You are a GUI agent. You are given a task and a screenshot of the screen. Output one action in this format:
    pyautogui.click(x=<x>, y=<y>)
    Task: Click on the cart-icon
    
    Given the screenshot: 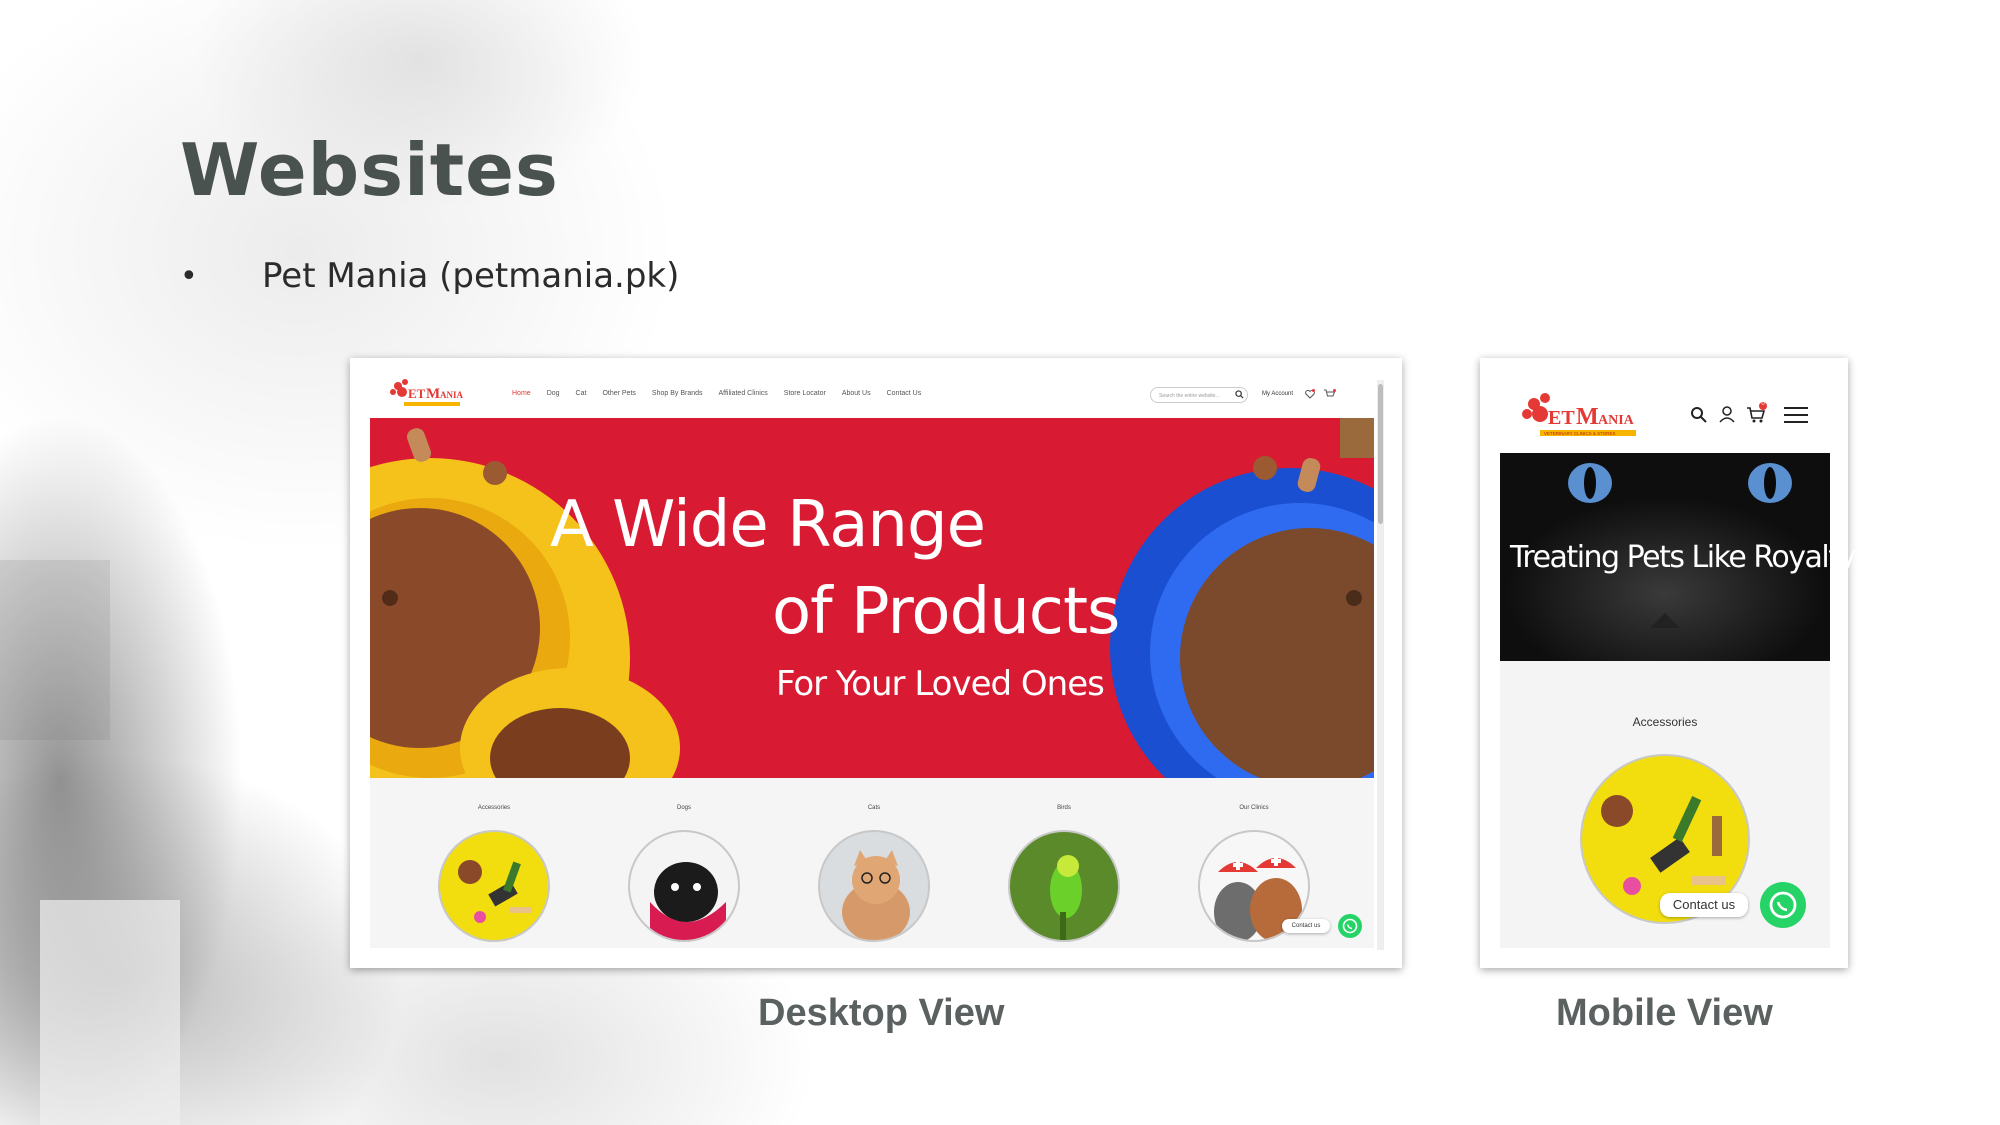 What is the action you would take?
    pyautogui.click(x=1330, y=394)
    